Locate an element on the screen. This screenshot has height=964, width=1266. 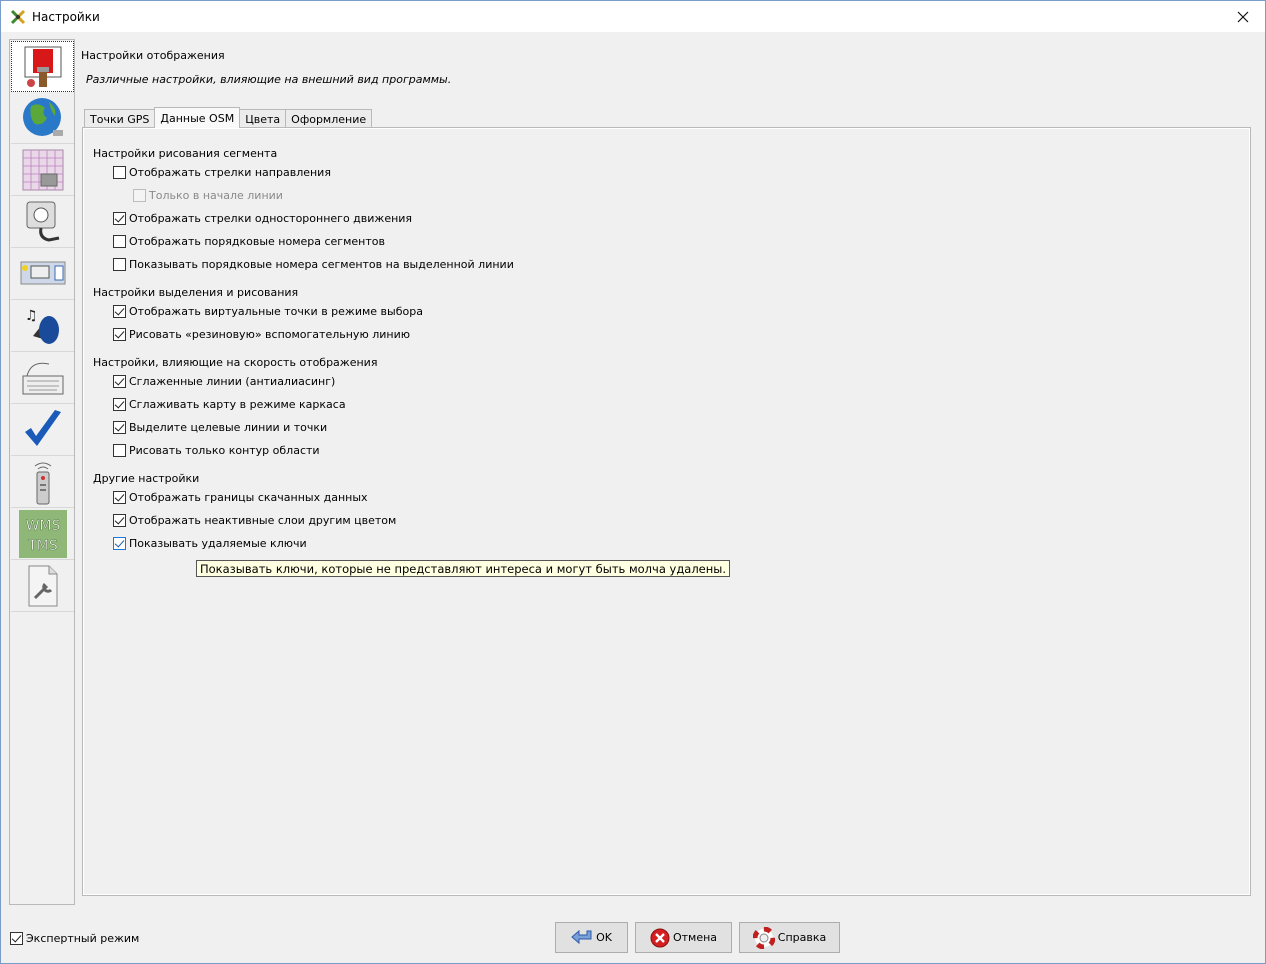
close-icon is located at coordinates (1243, 16).